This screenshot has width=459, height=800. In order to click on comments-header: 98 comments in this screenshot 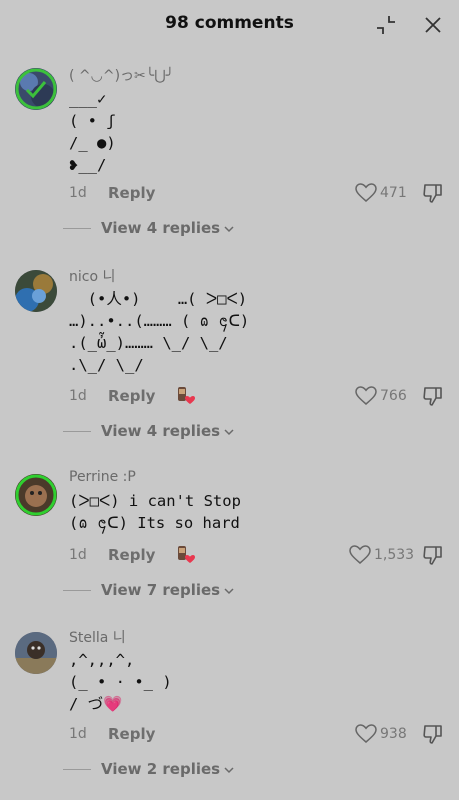, I will do `click(229, 24)`.